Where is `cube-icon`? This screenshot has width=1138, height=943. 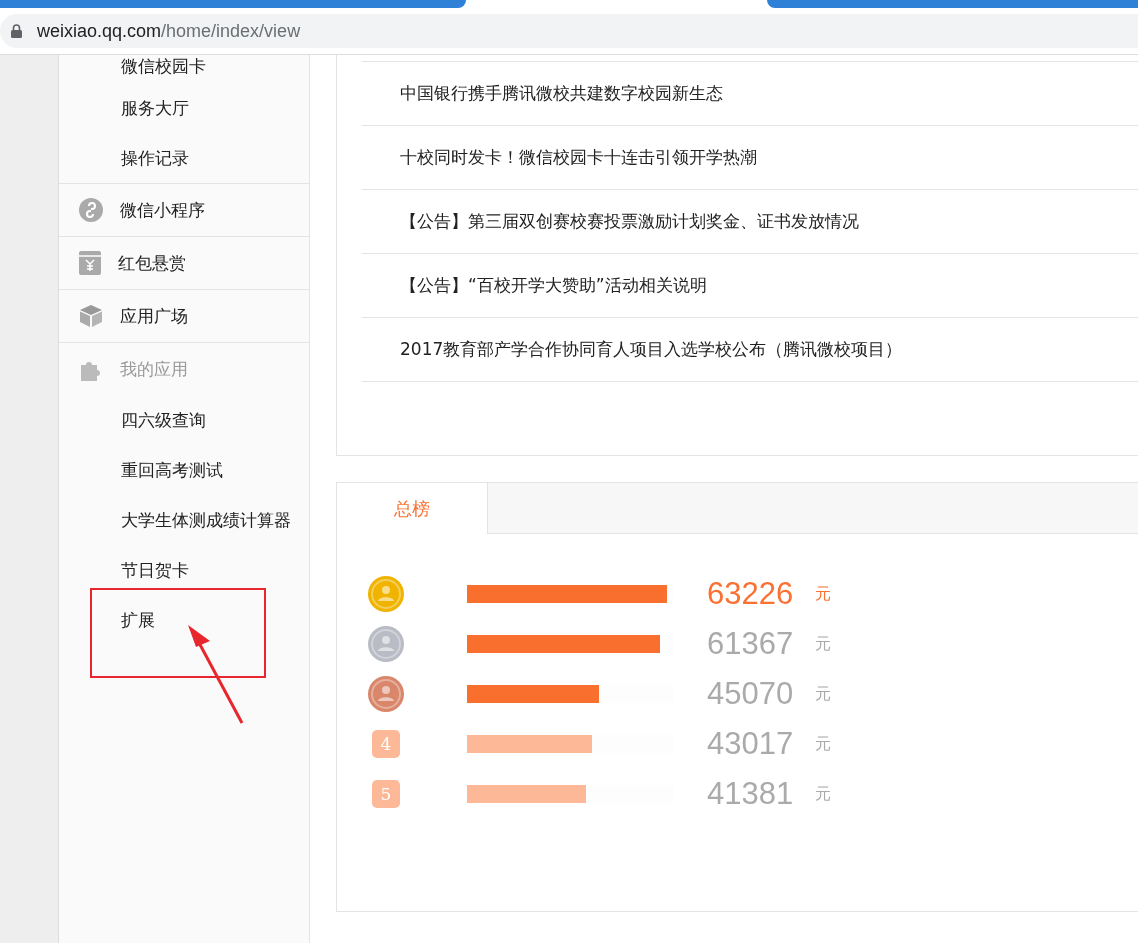 cube-icon is located at coordinates (91, 316).